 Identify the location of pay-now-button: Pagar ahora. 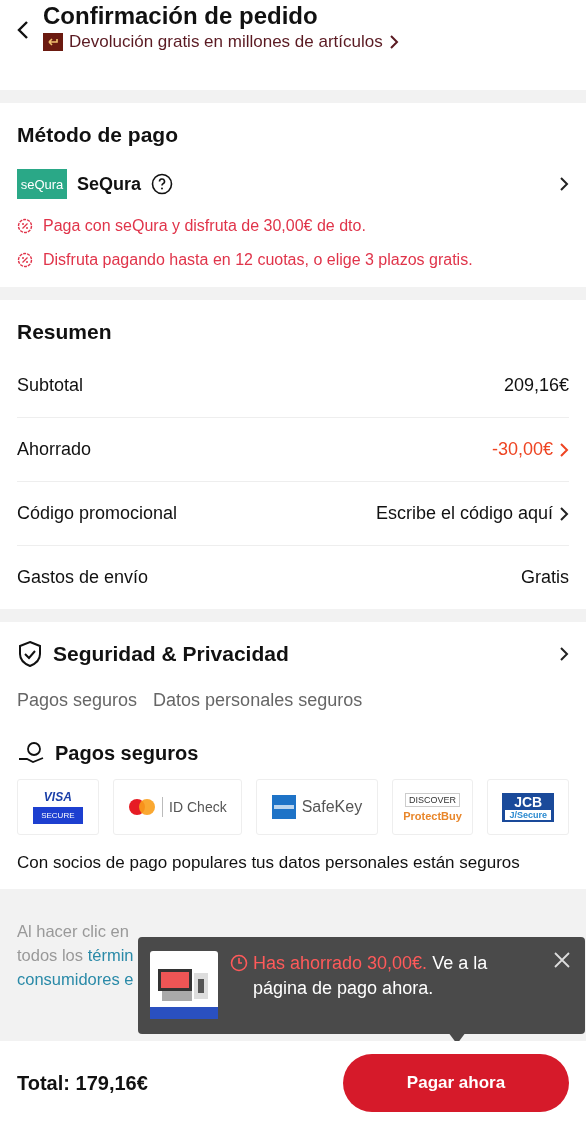
(456, 1083).